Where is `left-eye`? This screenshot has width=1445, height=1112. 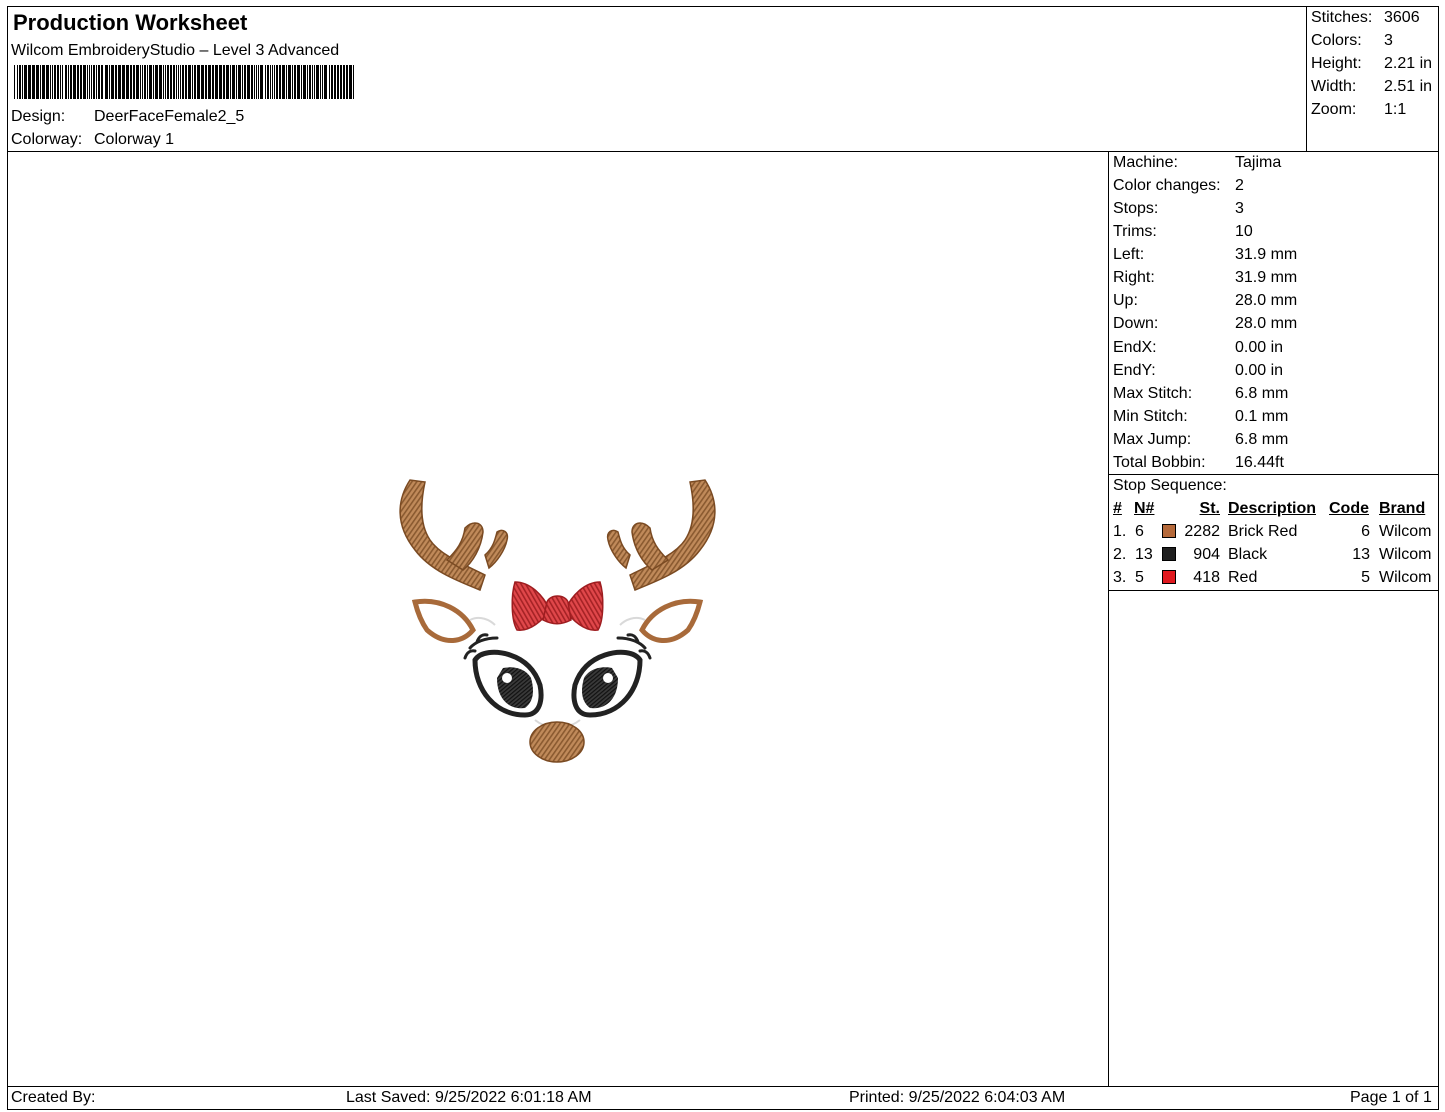
left-eye is located at coordinates (508, 683).